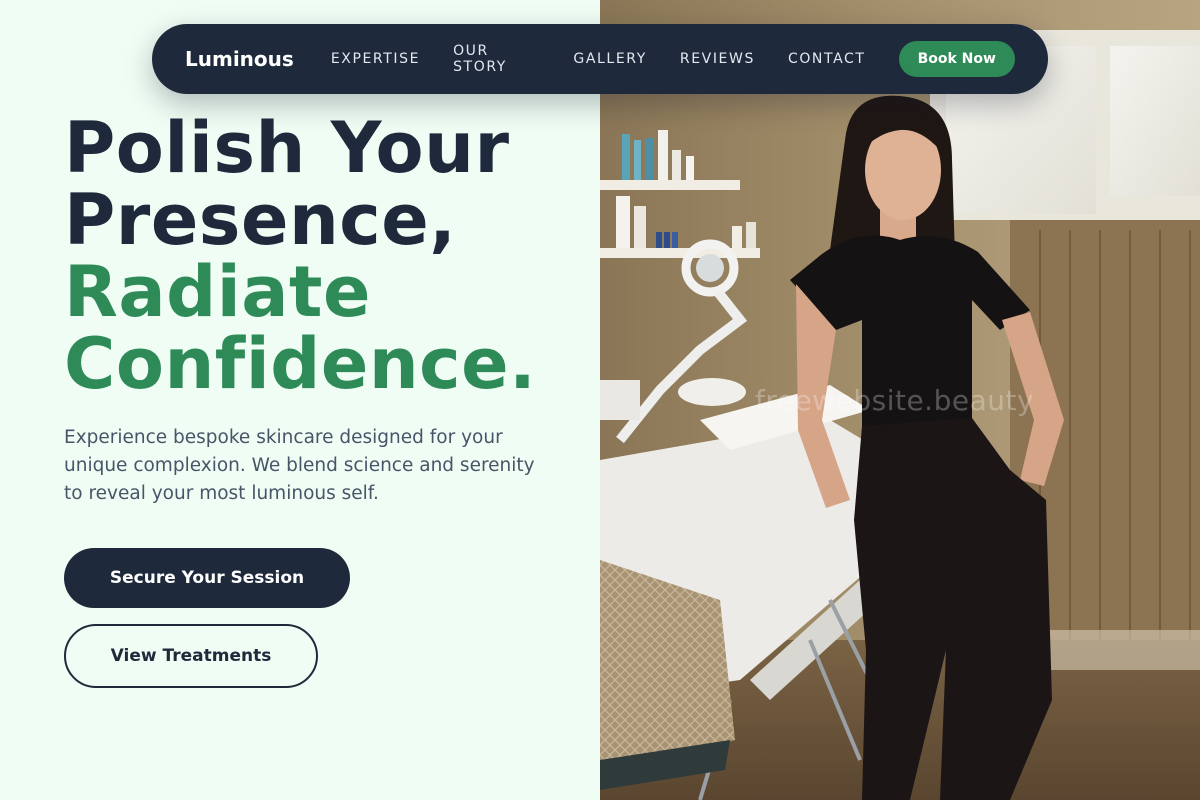 Image resolution: width=1200 pixels, height=800 pixels. Describe the element at coordinates (207, 578) in the screenshot. I see `secure-session-button: Secure Your Session` at that location.